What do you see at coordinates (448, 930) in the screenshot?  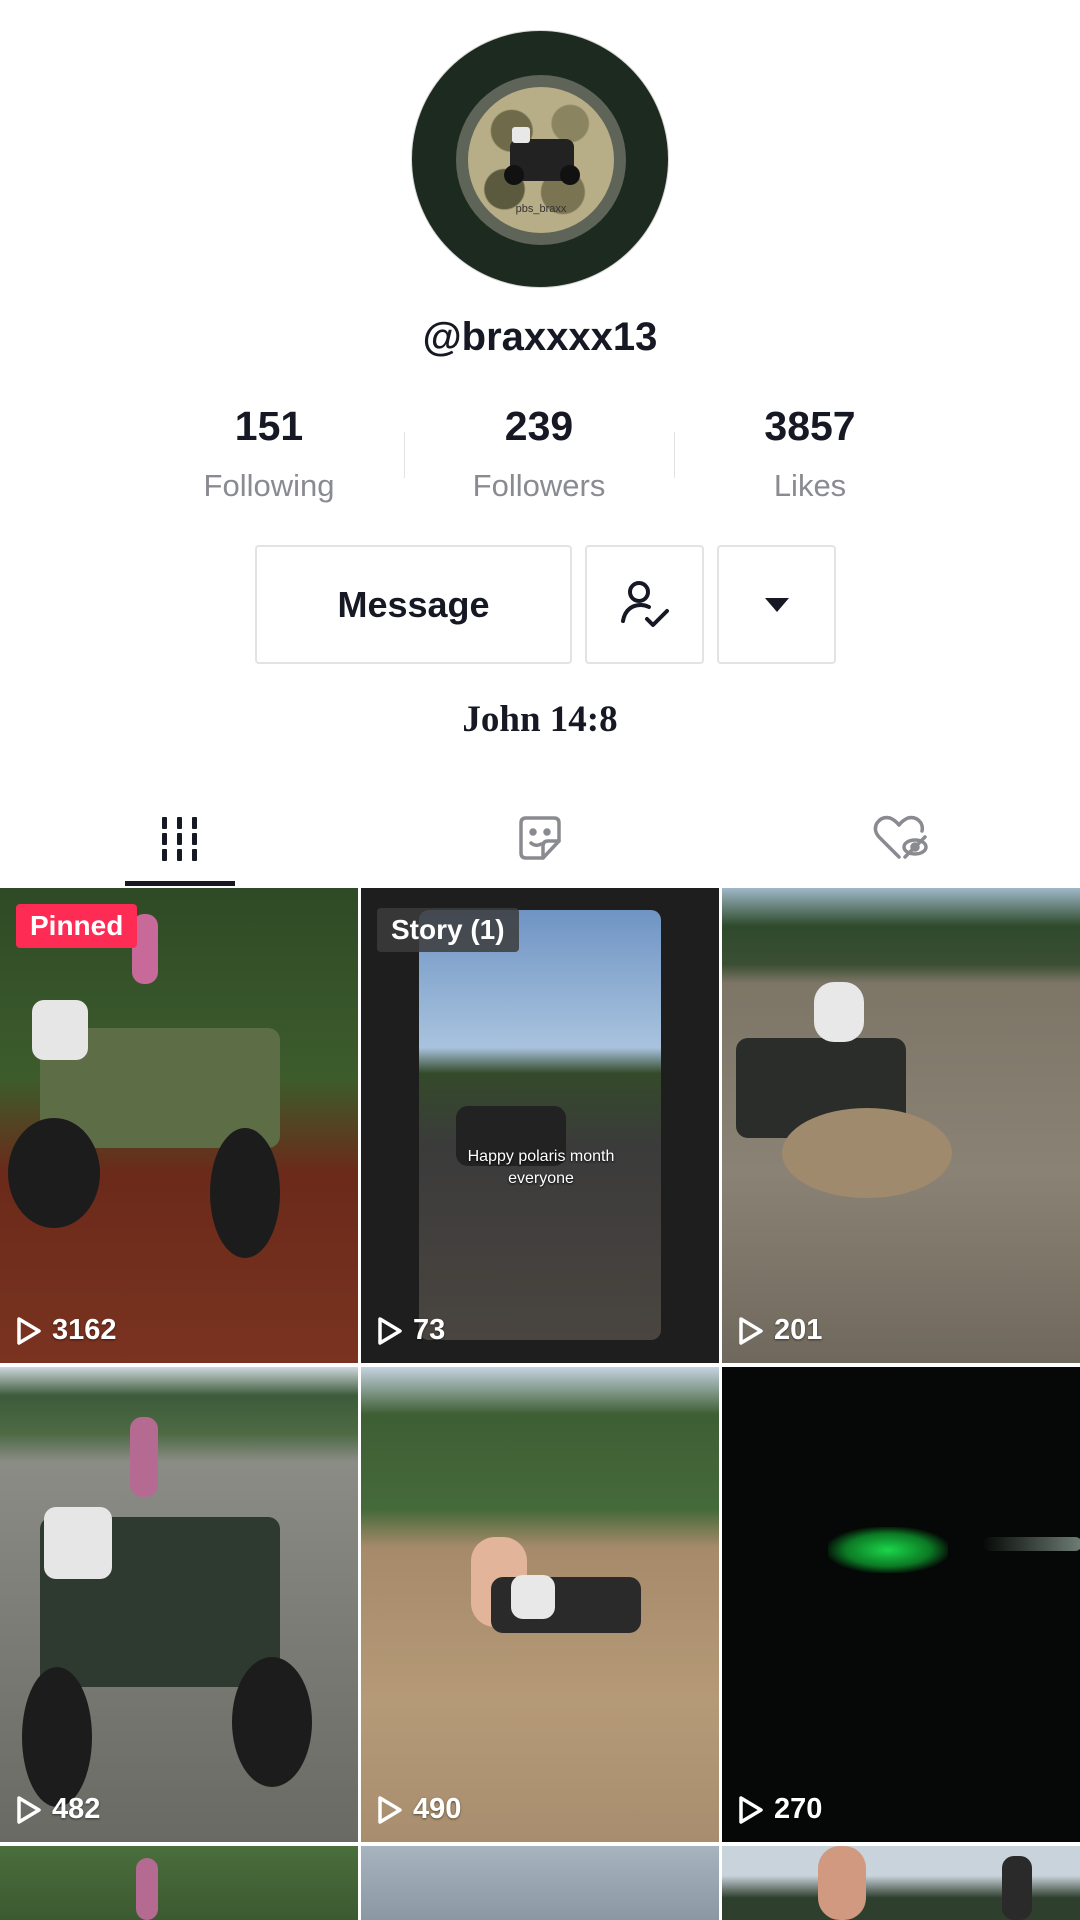 I see `story-badge: Story (1)` at bounding box center [448, 930].